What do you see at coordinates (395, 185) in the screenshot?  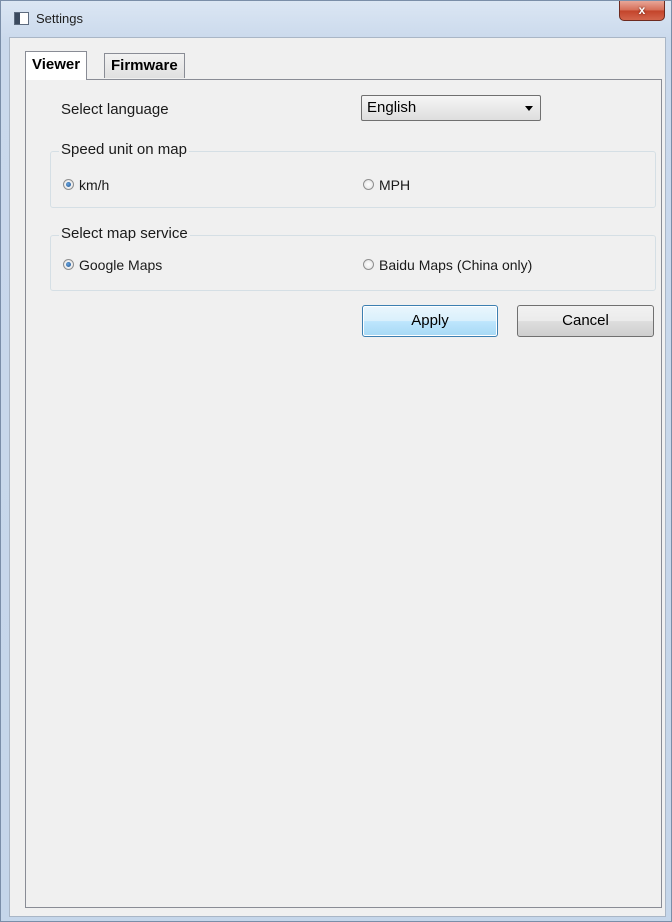 I see `radio-mph-label: MPH` at bounding box center [395, 185].